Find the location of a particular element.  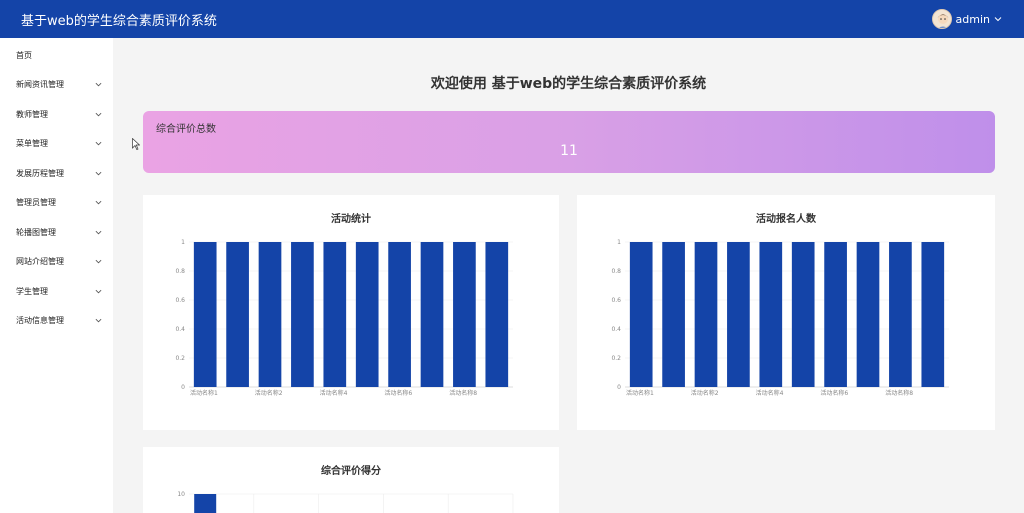

sidebar-item-activities: 活动信息管理 is located at coordinates (56, 321).